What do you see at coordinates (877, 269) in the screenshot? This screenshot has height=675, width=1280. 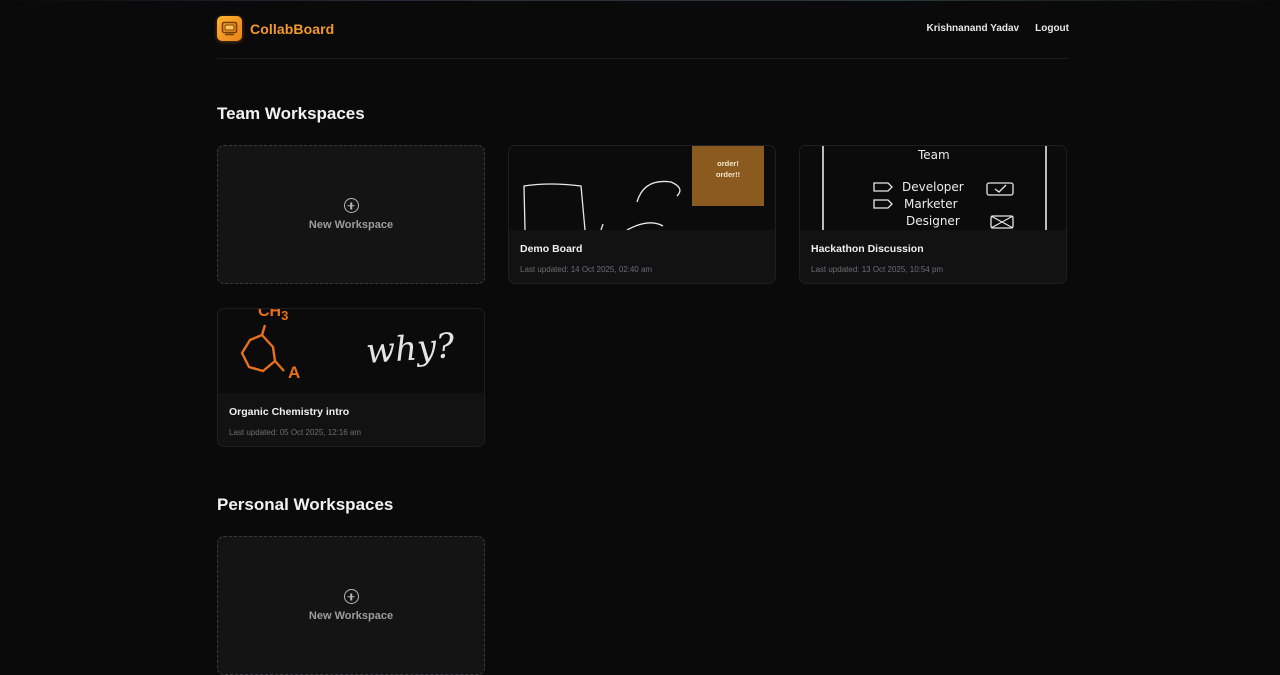 I see `board-updated: Last updated: 13 Oct 2025, 10:54 pm` at bounding box center [877, 269].